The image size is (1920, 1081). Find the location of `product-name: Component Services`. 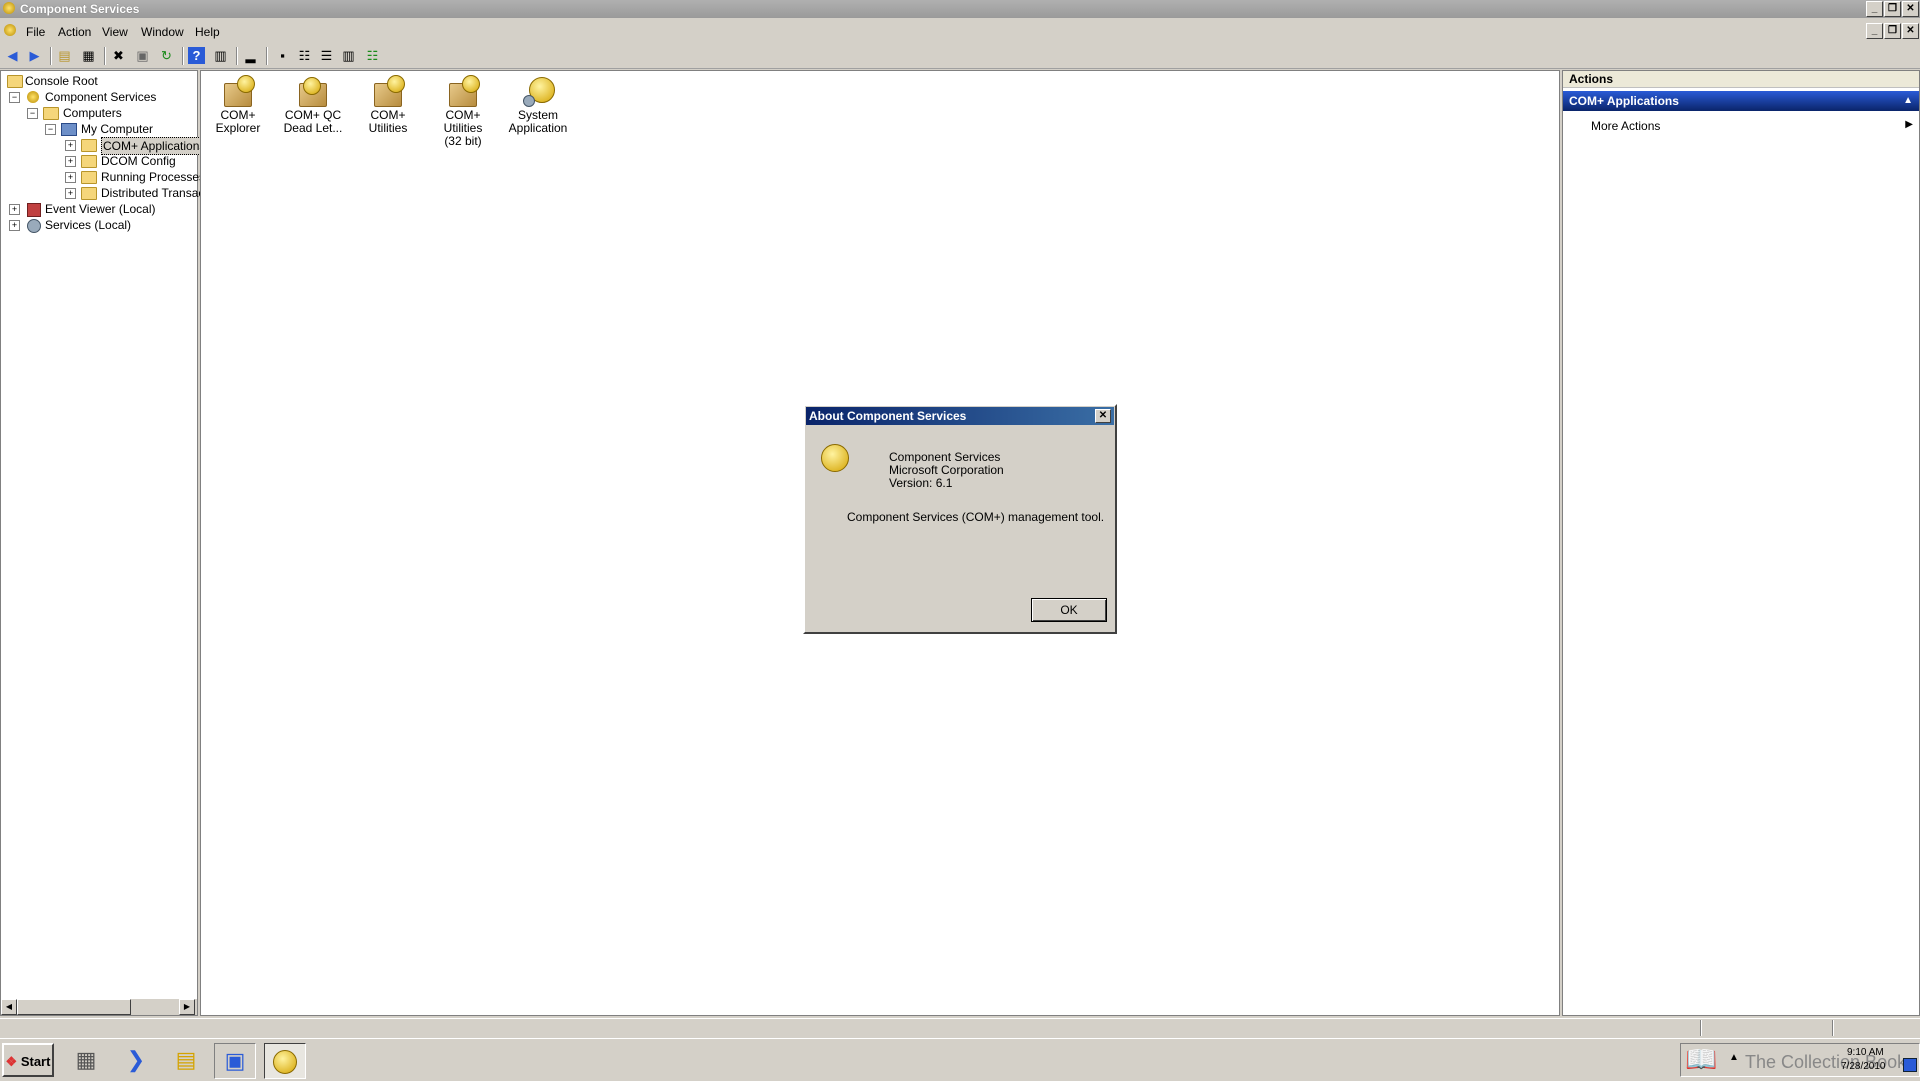

product-name: Component Services is located at coordinates (945, 457).